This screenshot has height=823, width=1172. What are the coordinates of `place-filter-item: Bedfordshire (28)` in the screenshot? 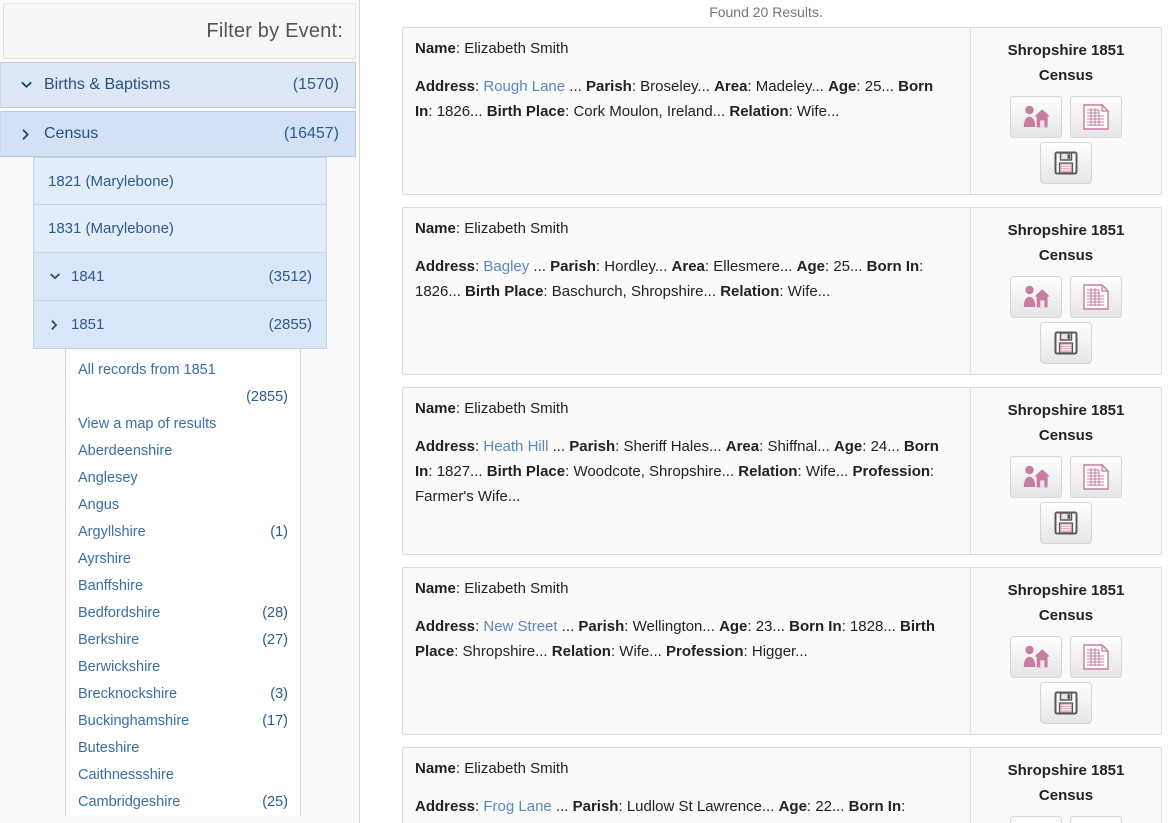 It's located at (183, 613).